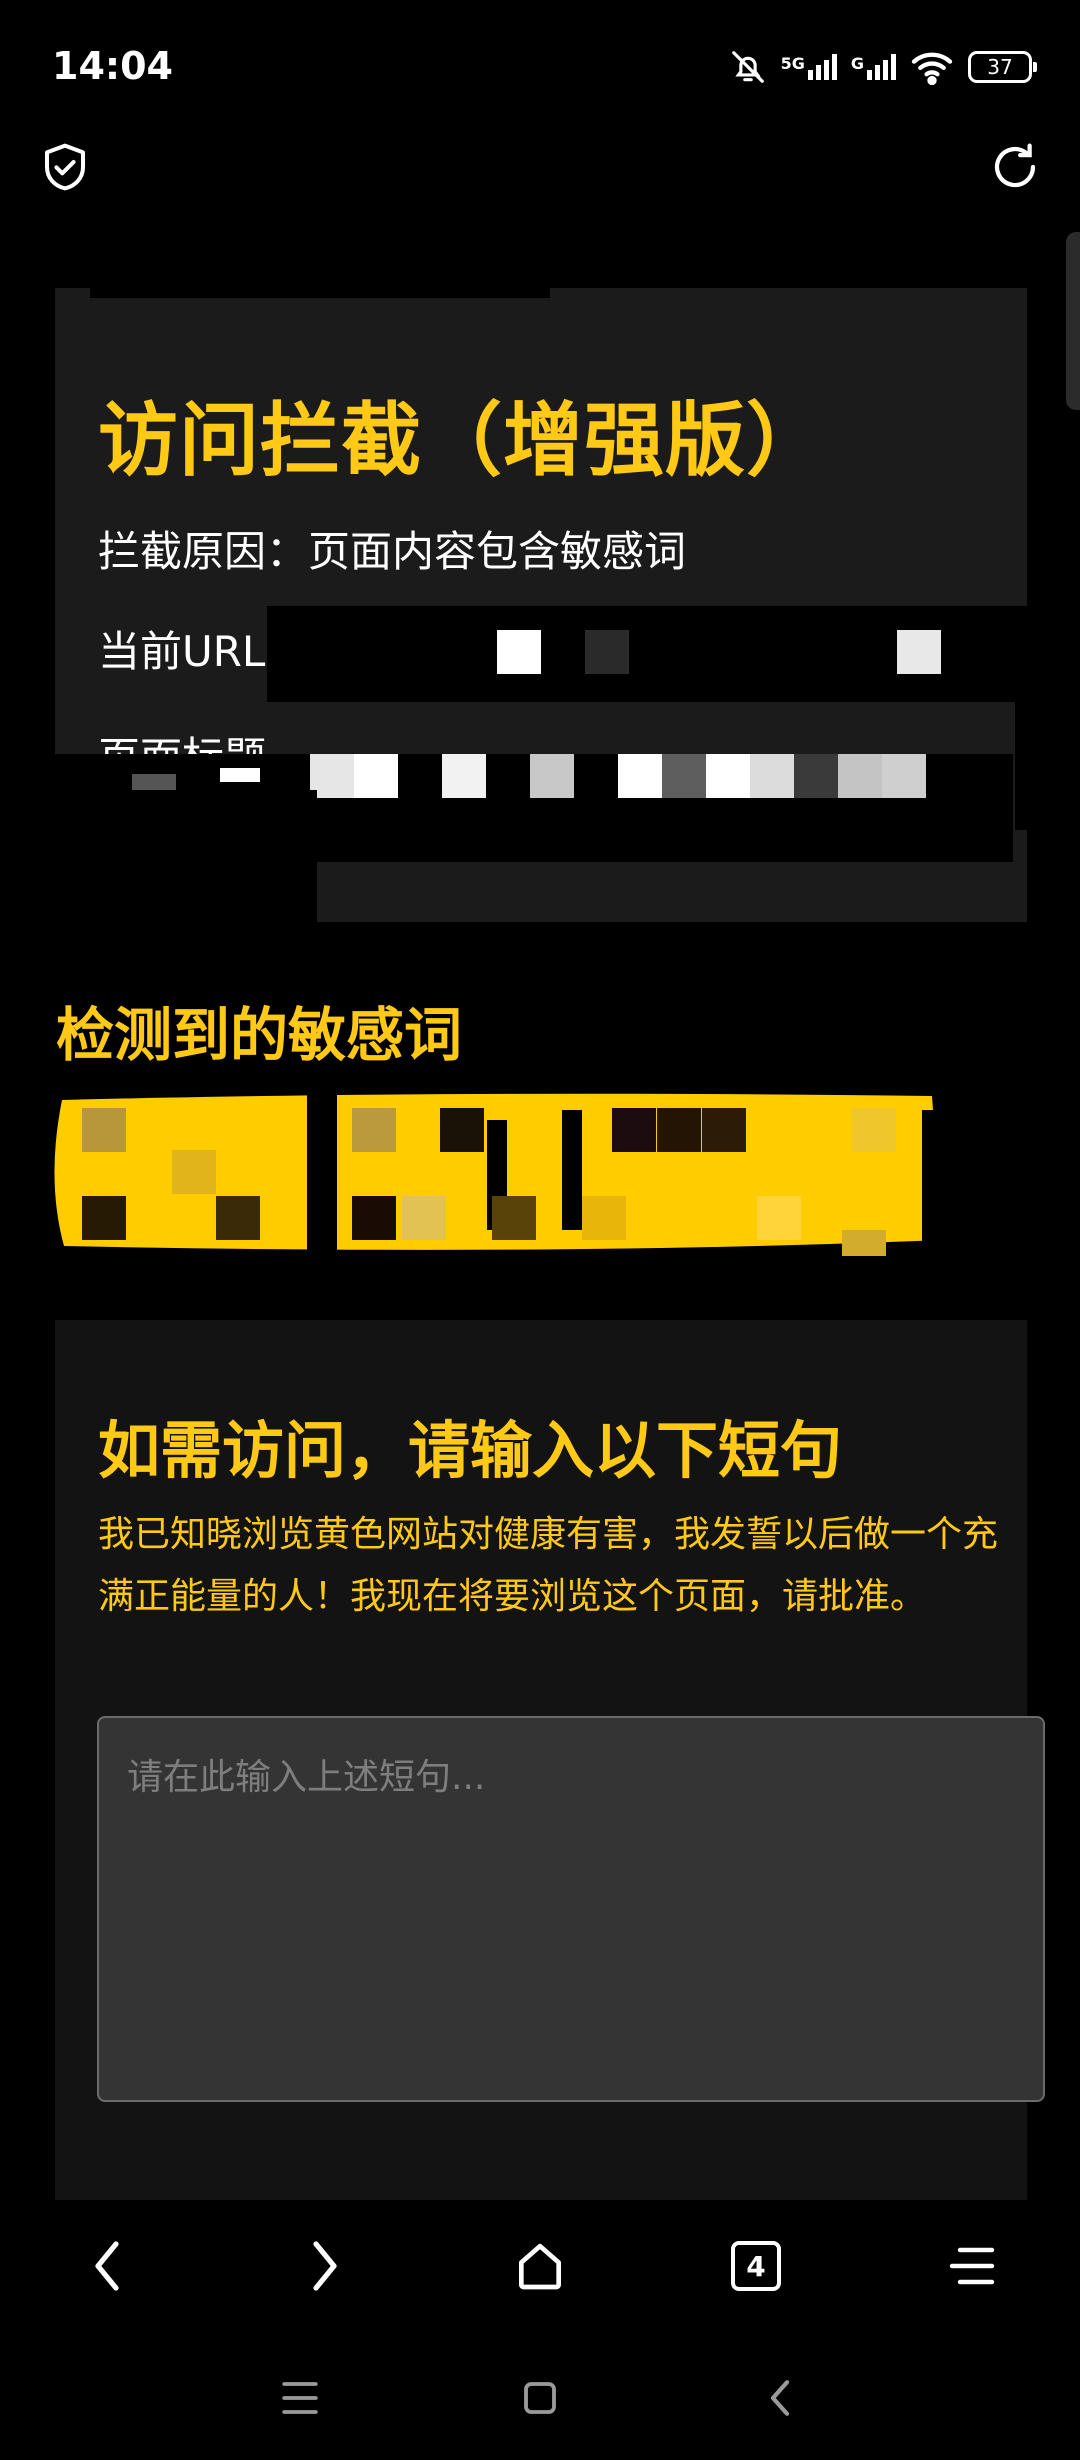  Describe the element at coordinates (809, 67) in the screenshot. I see `signal-5g-icon: 5G` at that location.